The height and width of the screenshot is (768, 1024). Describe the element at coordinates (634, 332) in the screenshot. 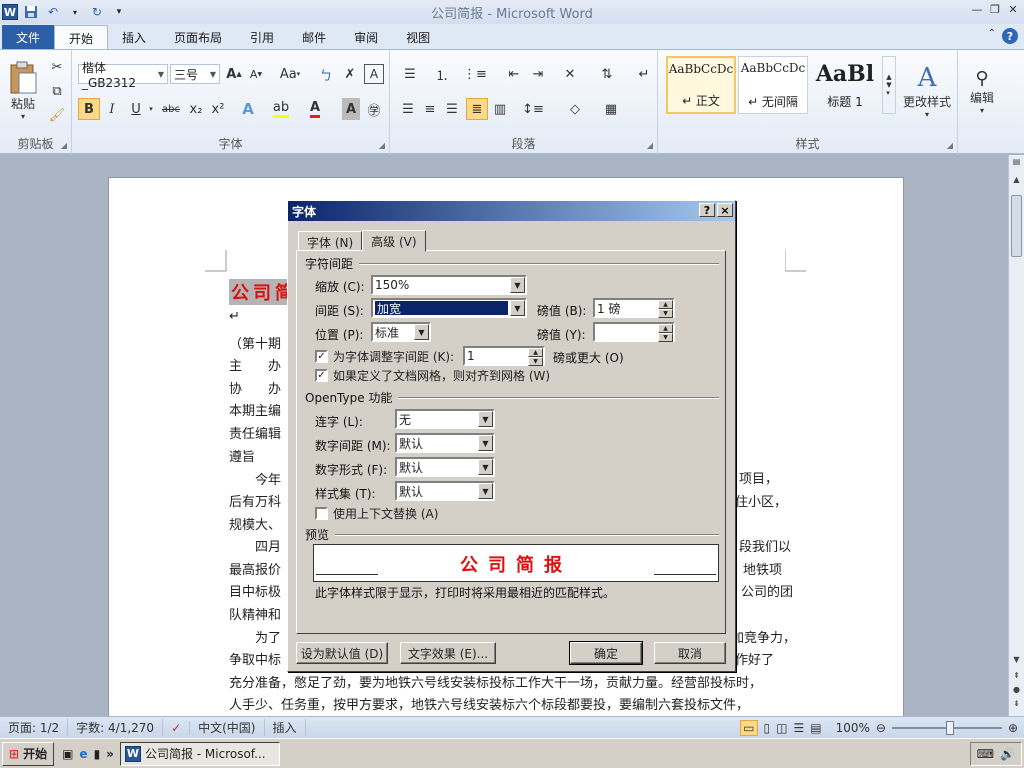

I see `position-by-spinner: ▲ ▼` at that location.